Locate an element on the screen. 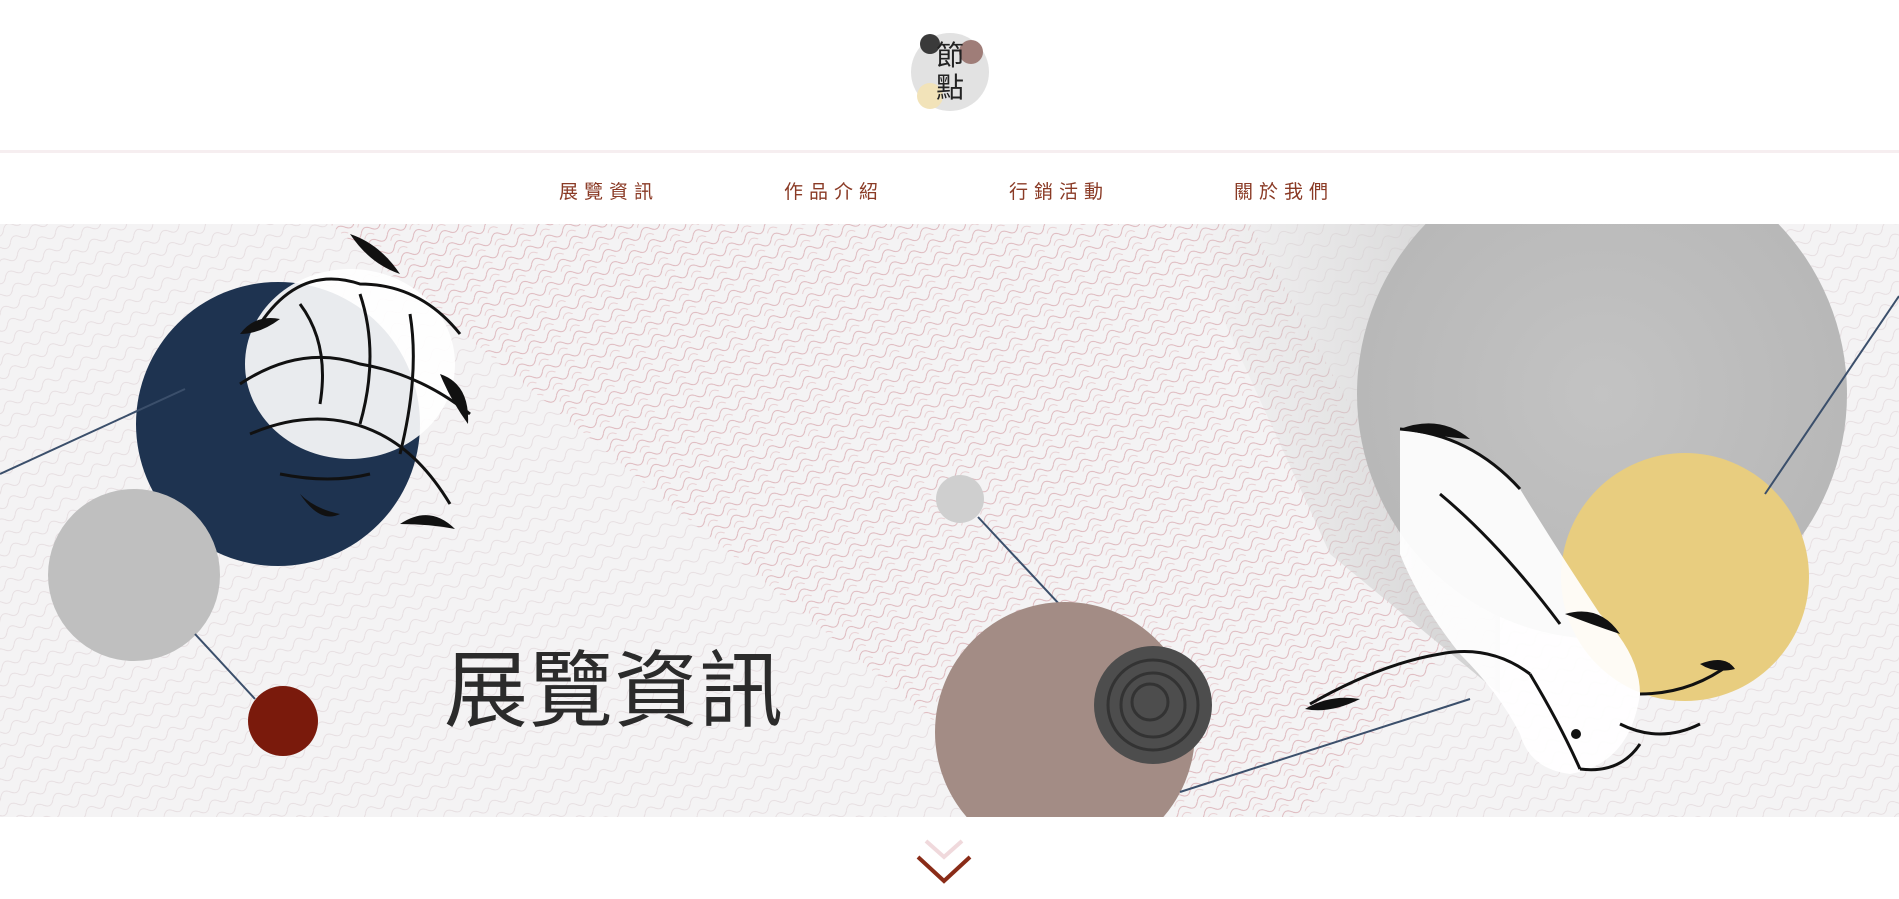 The image size is (1899, 899). main-nav: 展覽資訊 作品介紹 行銷活動 關於我們 is located at coordinates (949, 188).